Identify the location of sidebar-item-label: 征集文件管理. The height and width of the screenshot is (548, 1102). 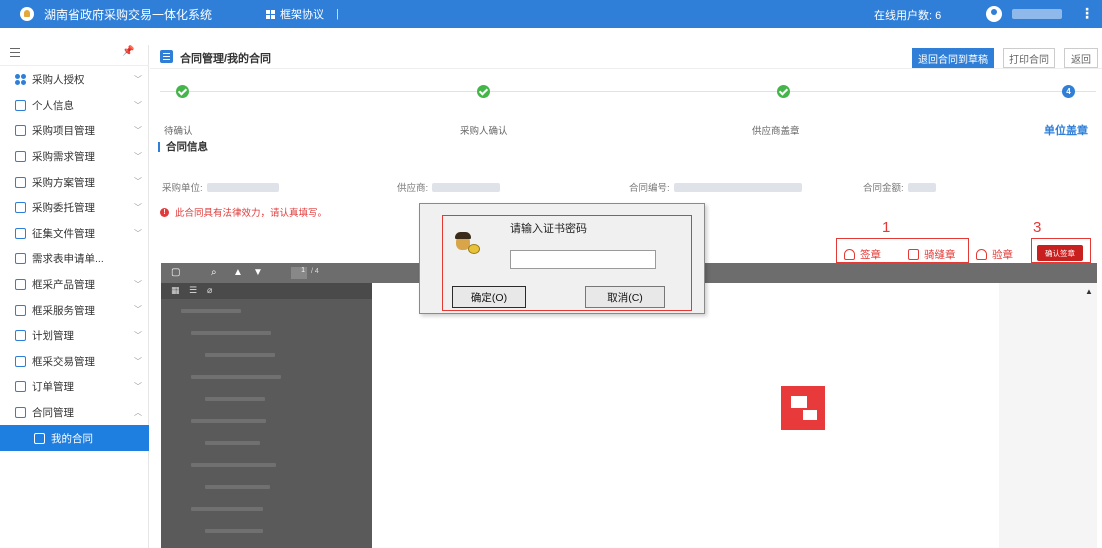
(63, 233).